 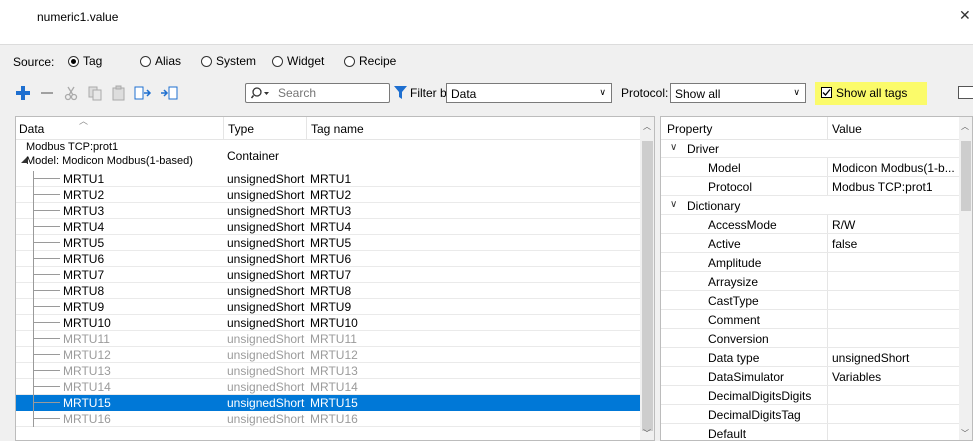 I want to click on cell-tag-name: MRTU9, so click(x=331, y=307).